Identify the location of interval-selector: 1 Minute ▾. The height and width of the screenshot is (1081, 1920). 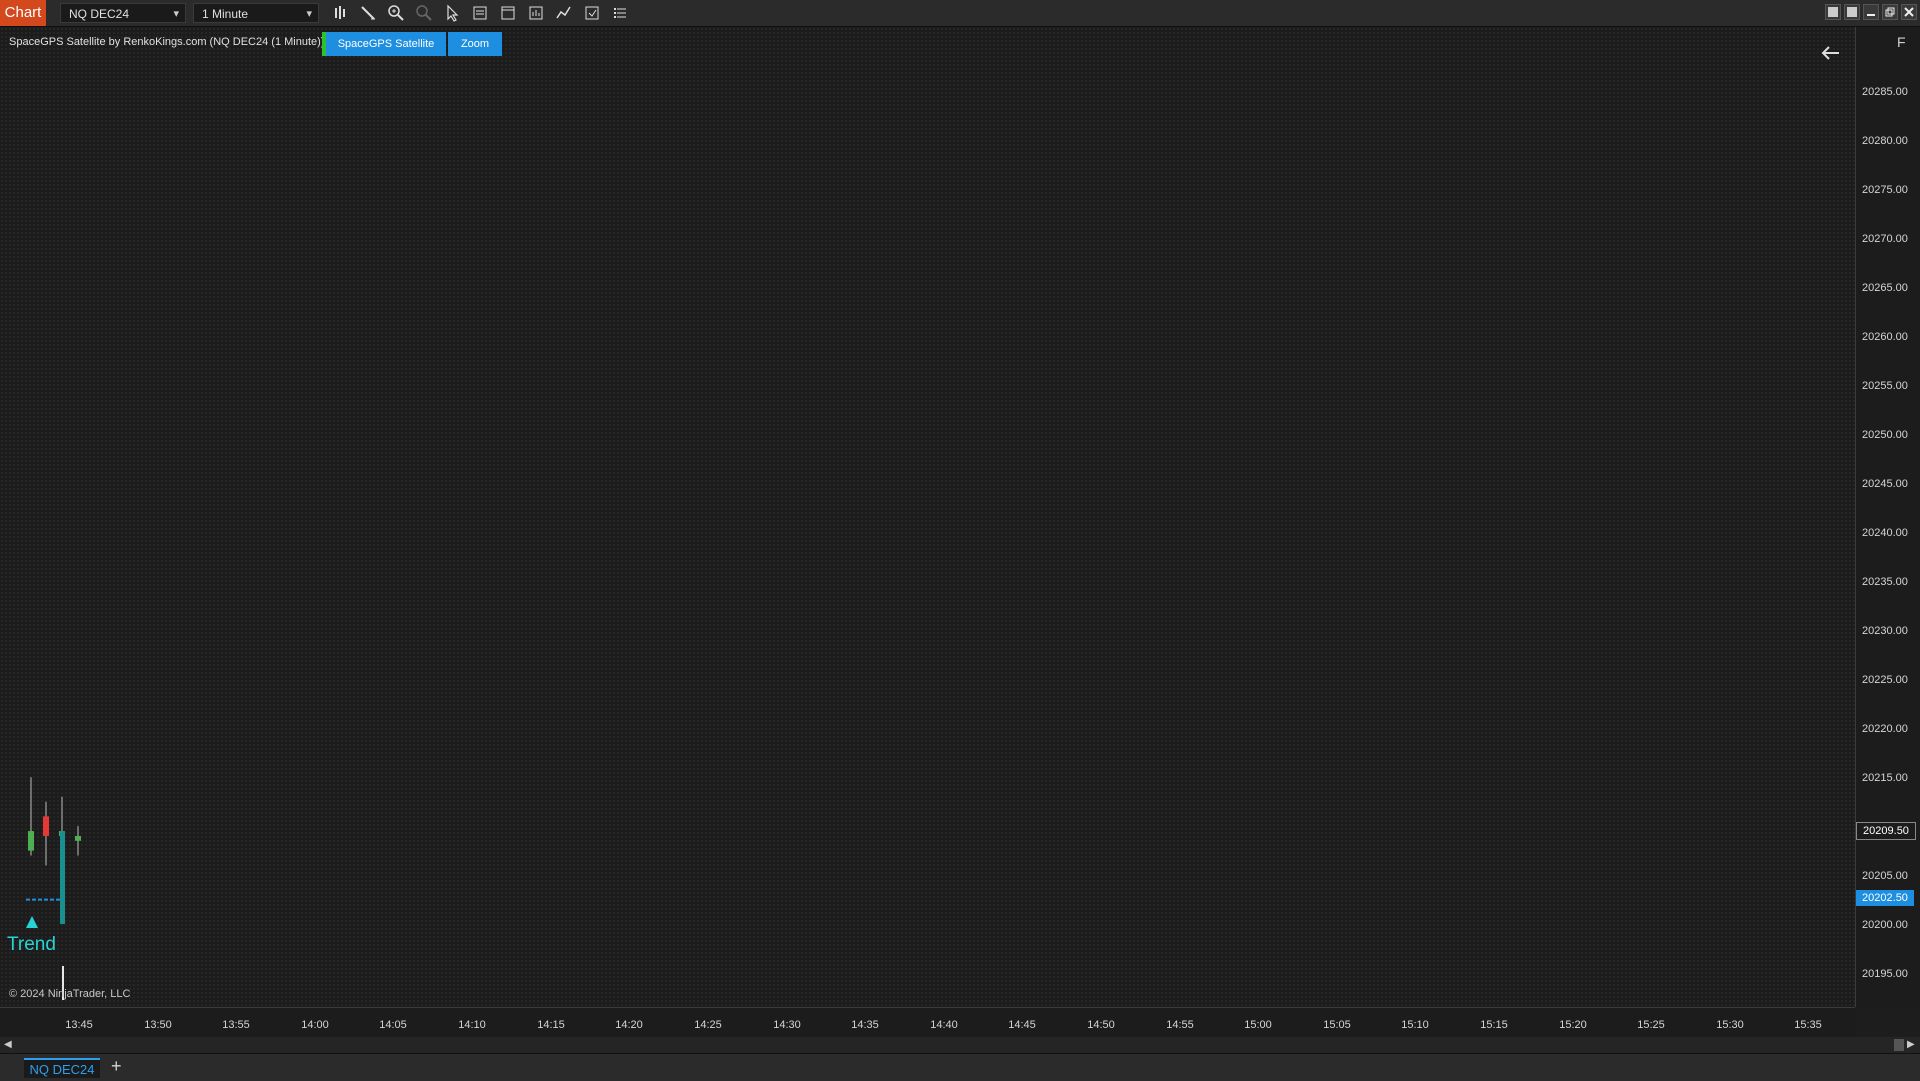
(256, 13).